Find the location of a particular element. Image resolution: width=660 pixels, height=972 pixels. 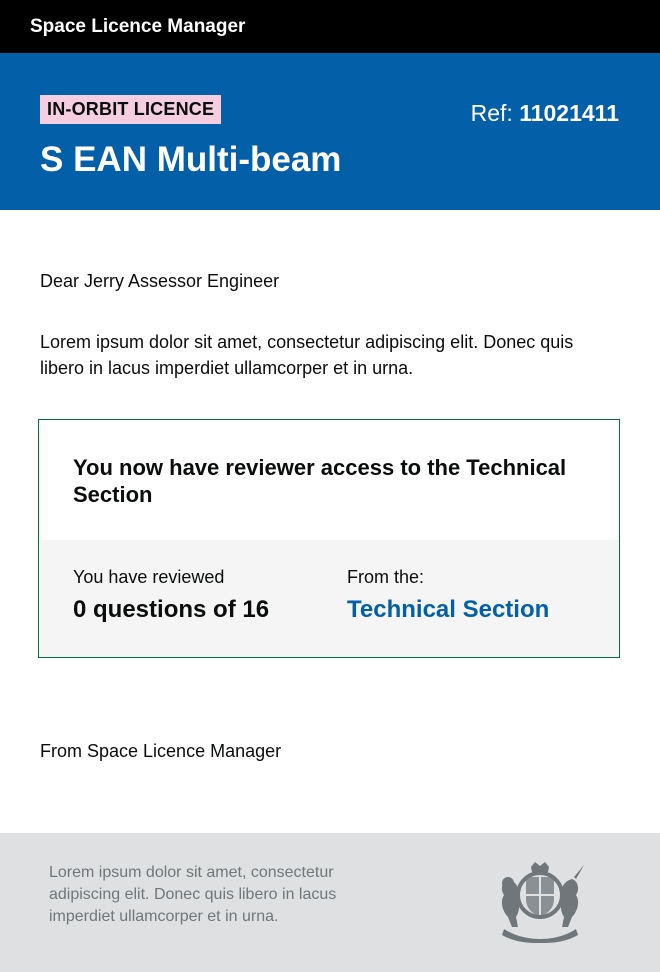

top-bar: Space Licence Manager is located at coordinates (330, 26).